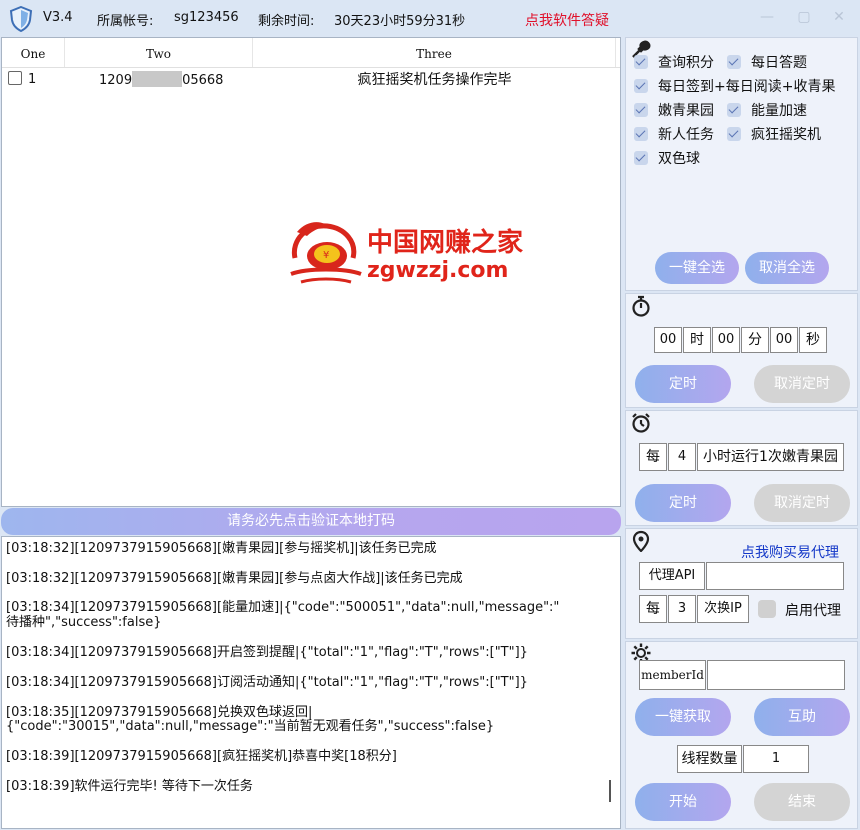  Describe the element at coordinates (672, 675) in the screenshot. I see `member-id-label: memberId` at that location.